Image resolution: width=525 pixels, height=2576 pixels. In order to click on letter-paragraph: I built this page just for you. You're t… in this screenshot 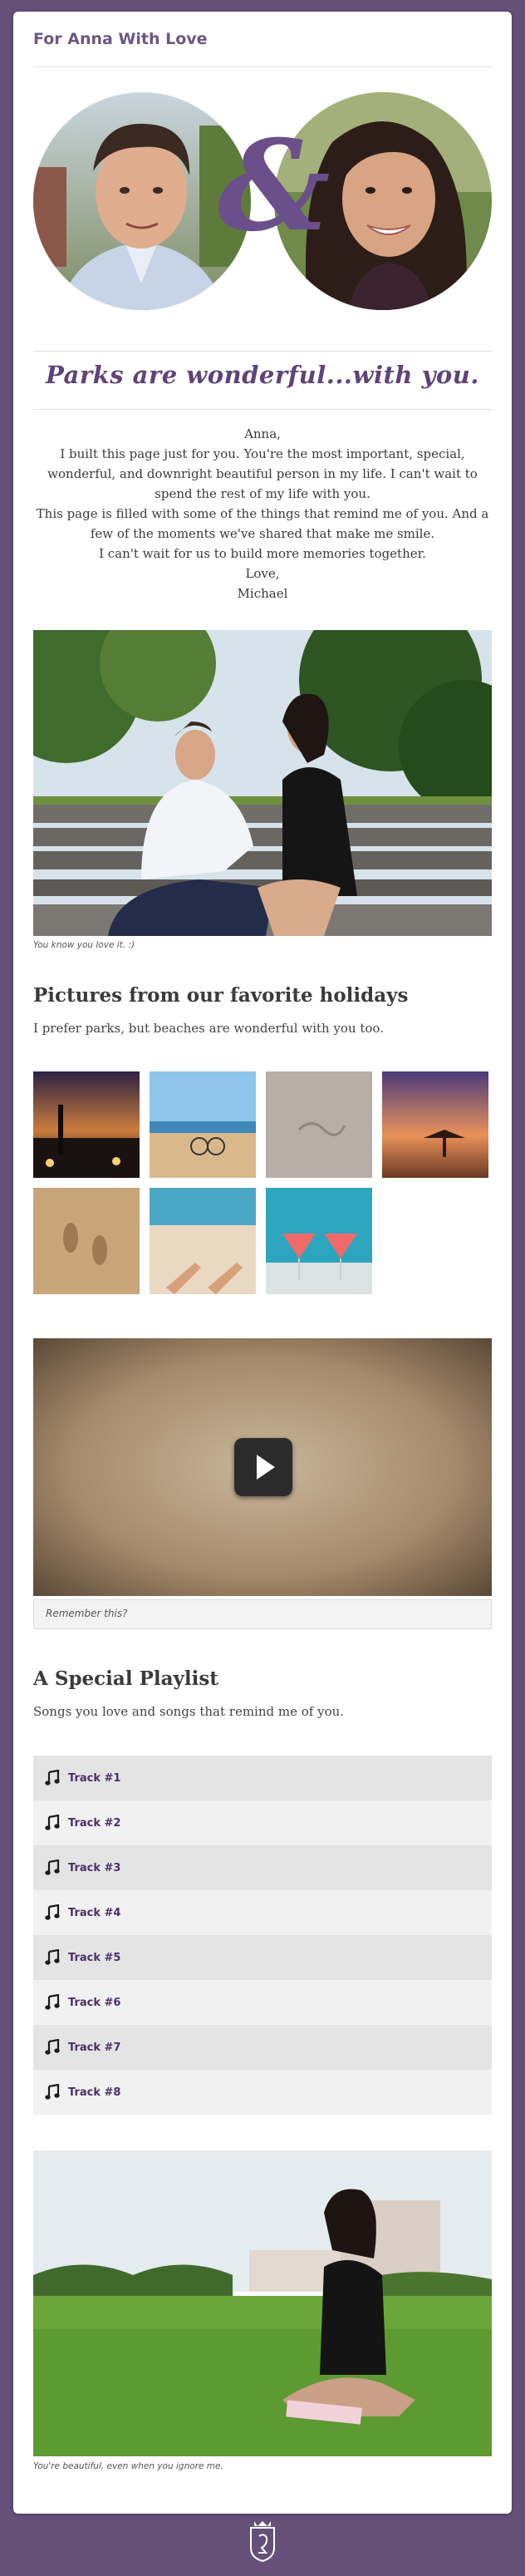, I will do `click(262, 473)`.